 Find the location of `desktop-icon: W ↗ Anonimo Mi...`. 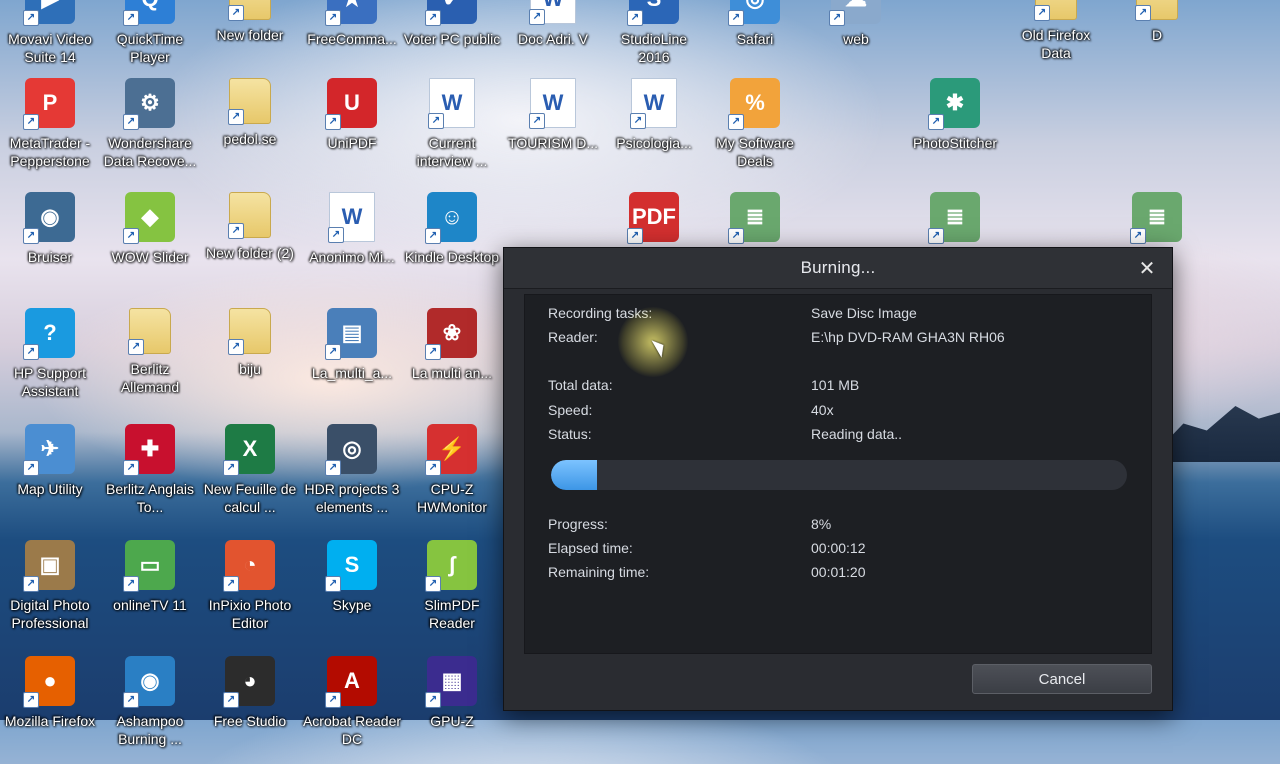

desktop-icon: W ↗ Anonimo Mi... is located at coordinates (352, 246).